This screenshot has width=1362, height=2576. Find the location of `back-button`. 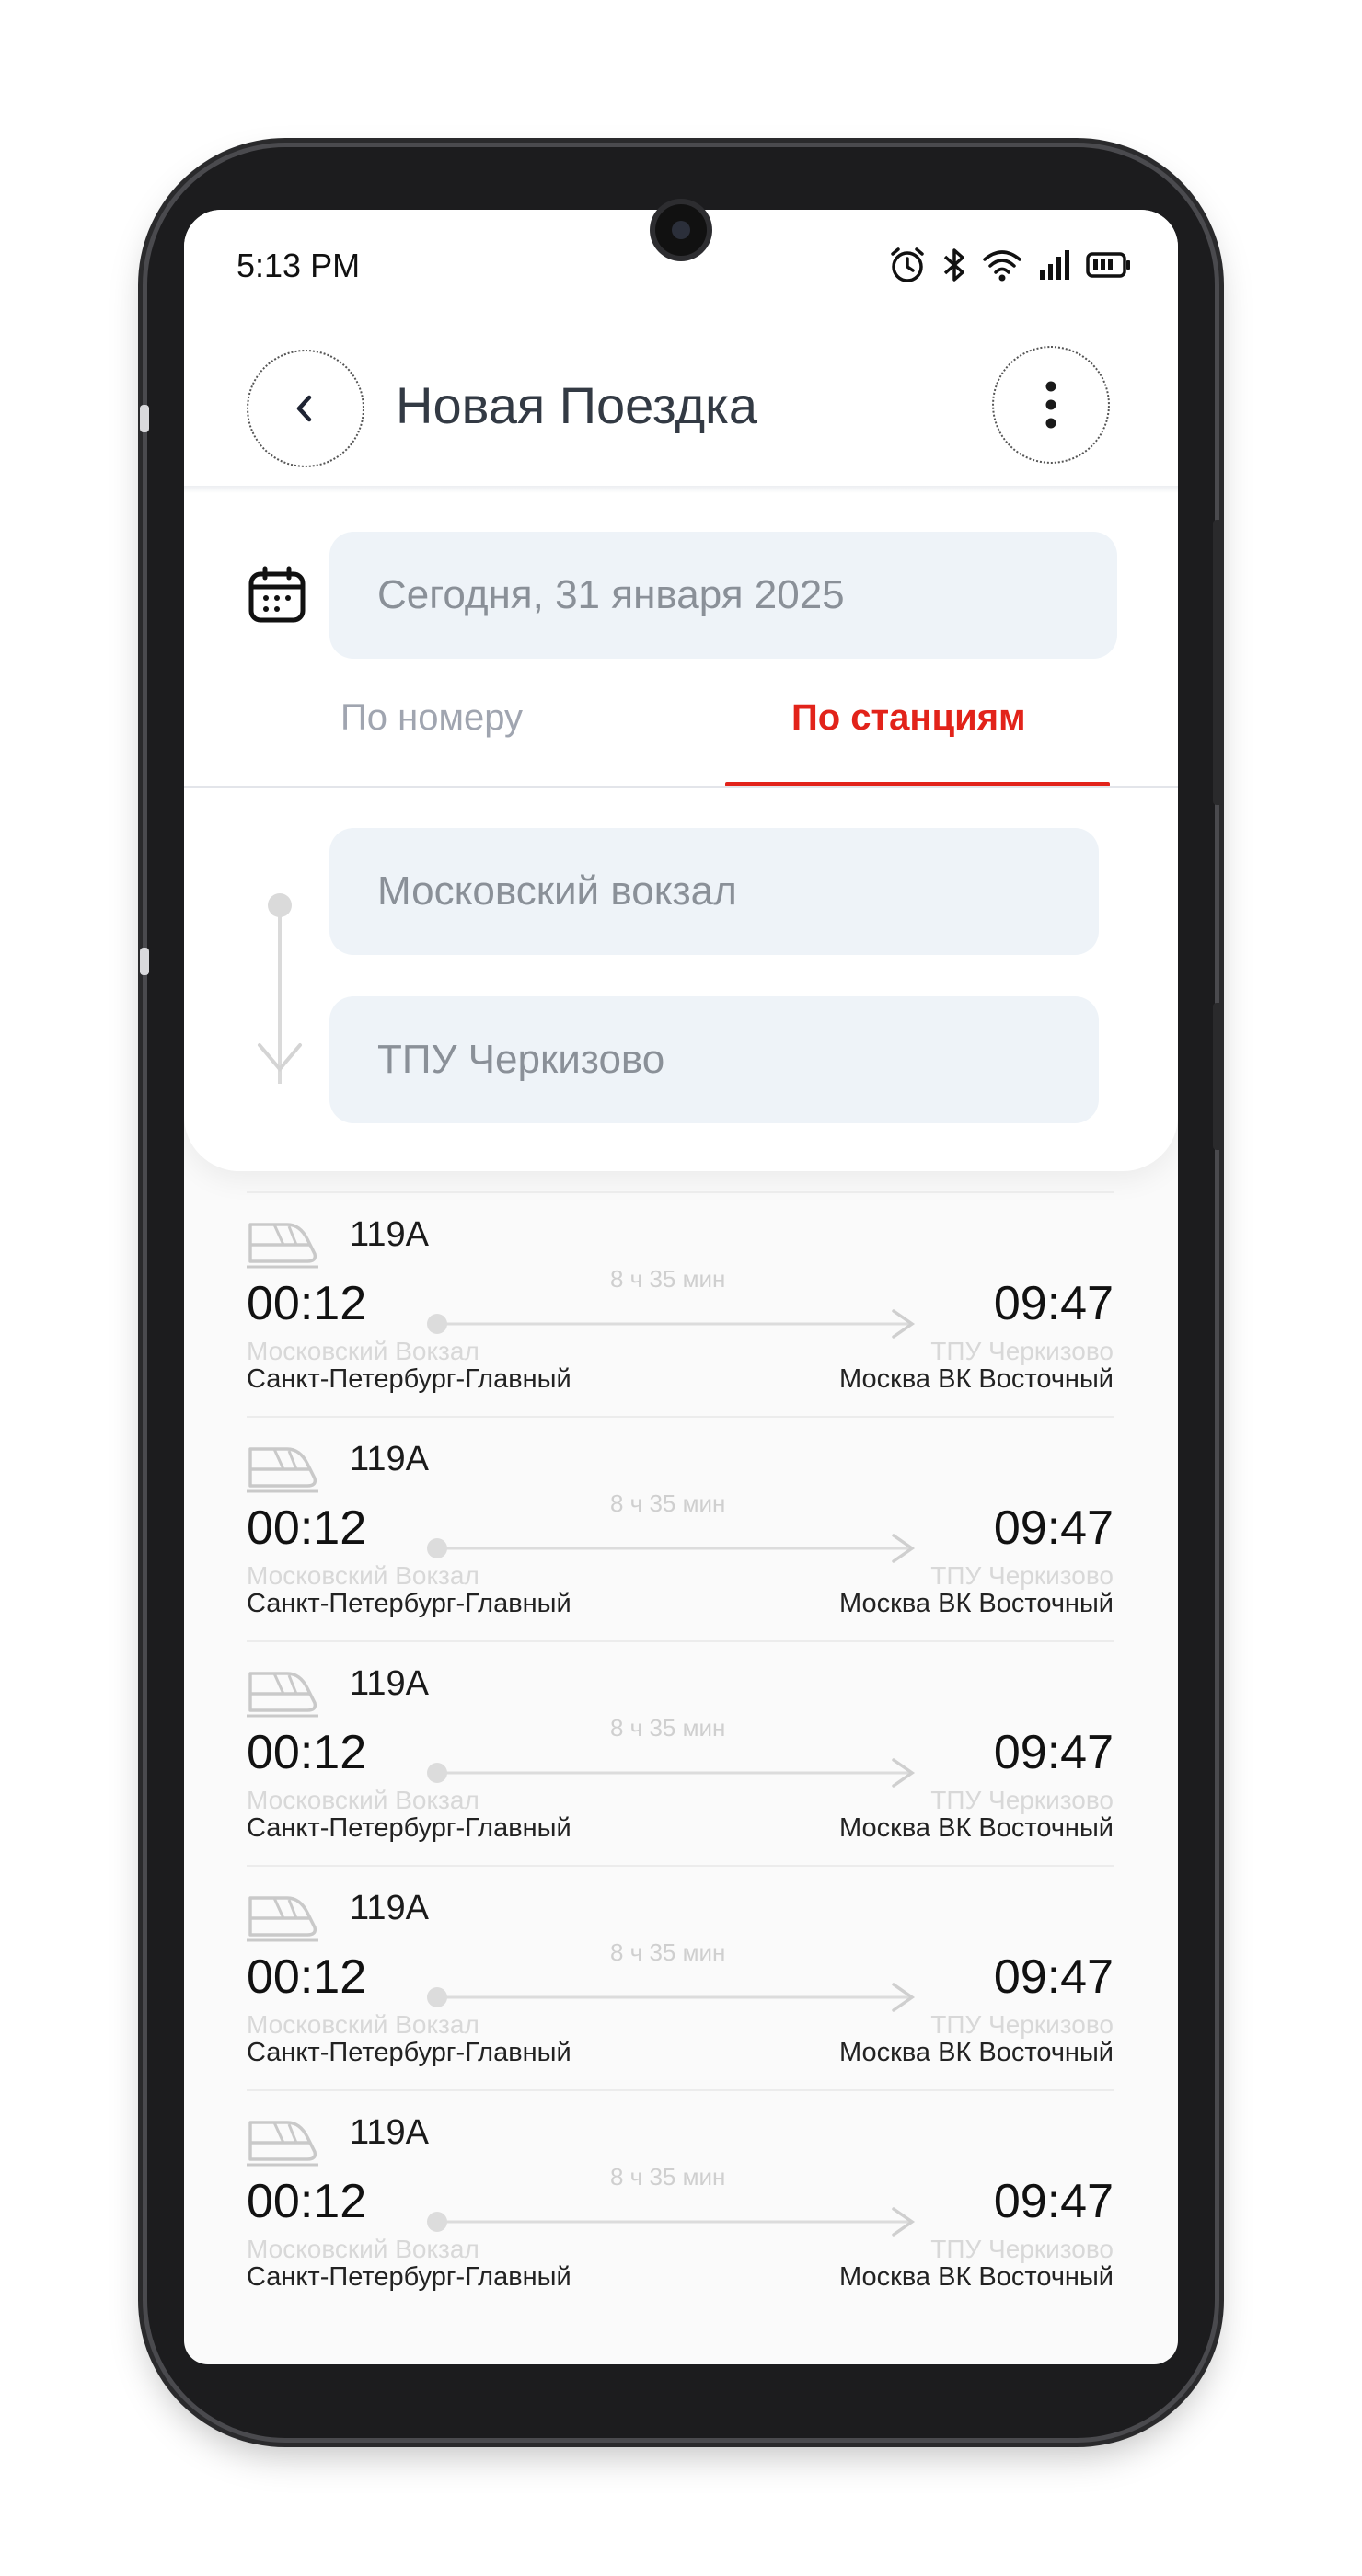

back-button is located at coordinates (305, 408).